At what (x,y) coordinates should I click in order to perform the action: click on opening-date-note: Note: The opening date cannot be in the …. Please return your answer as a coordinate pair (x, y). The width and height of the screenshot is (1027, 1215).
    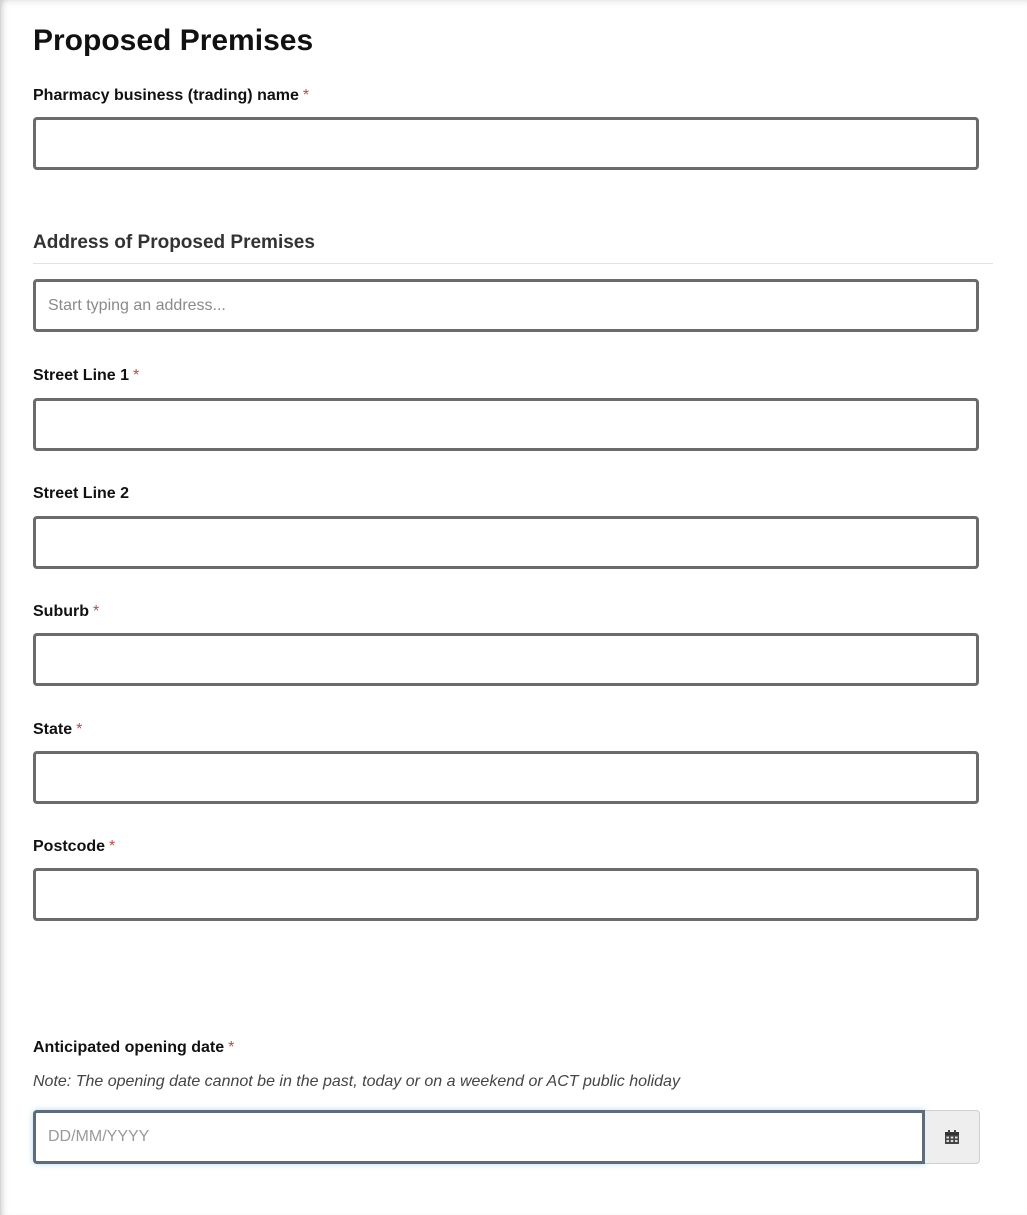
    Looking at the image, I should click on (356, 1081).